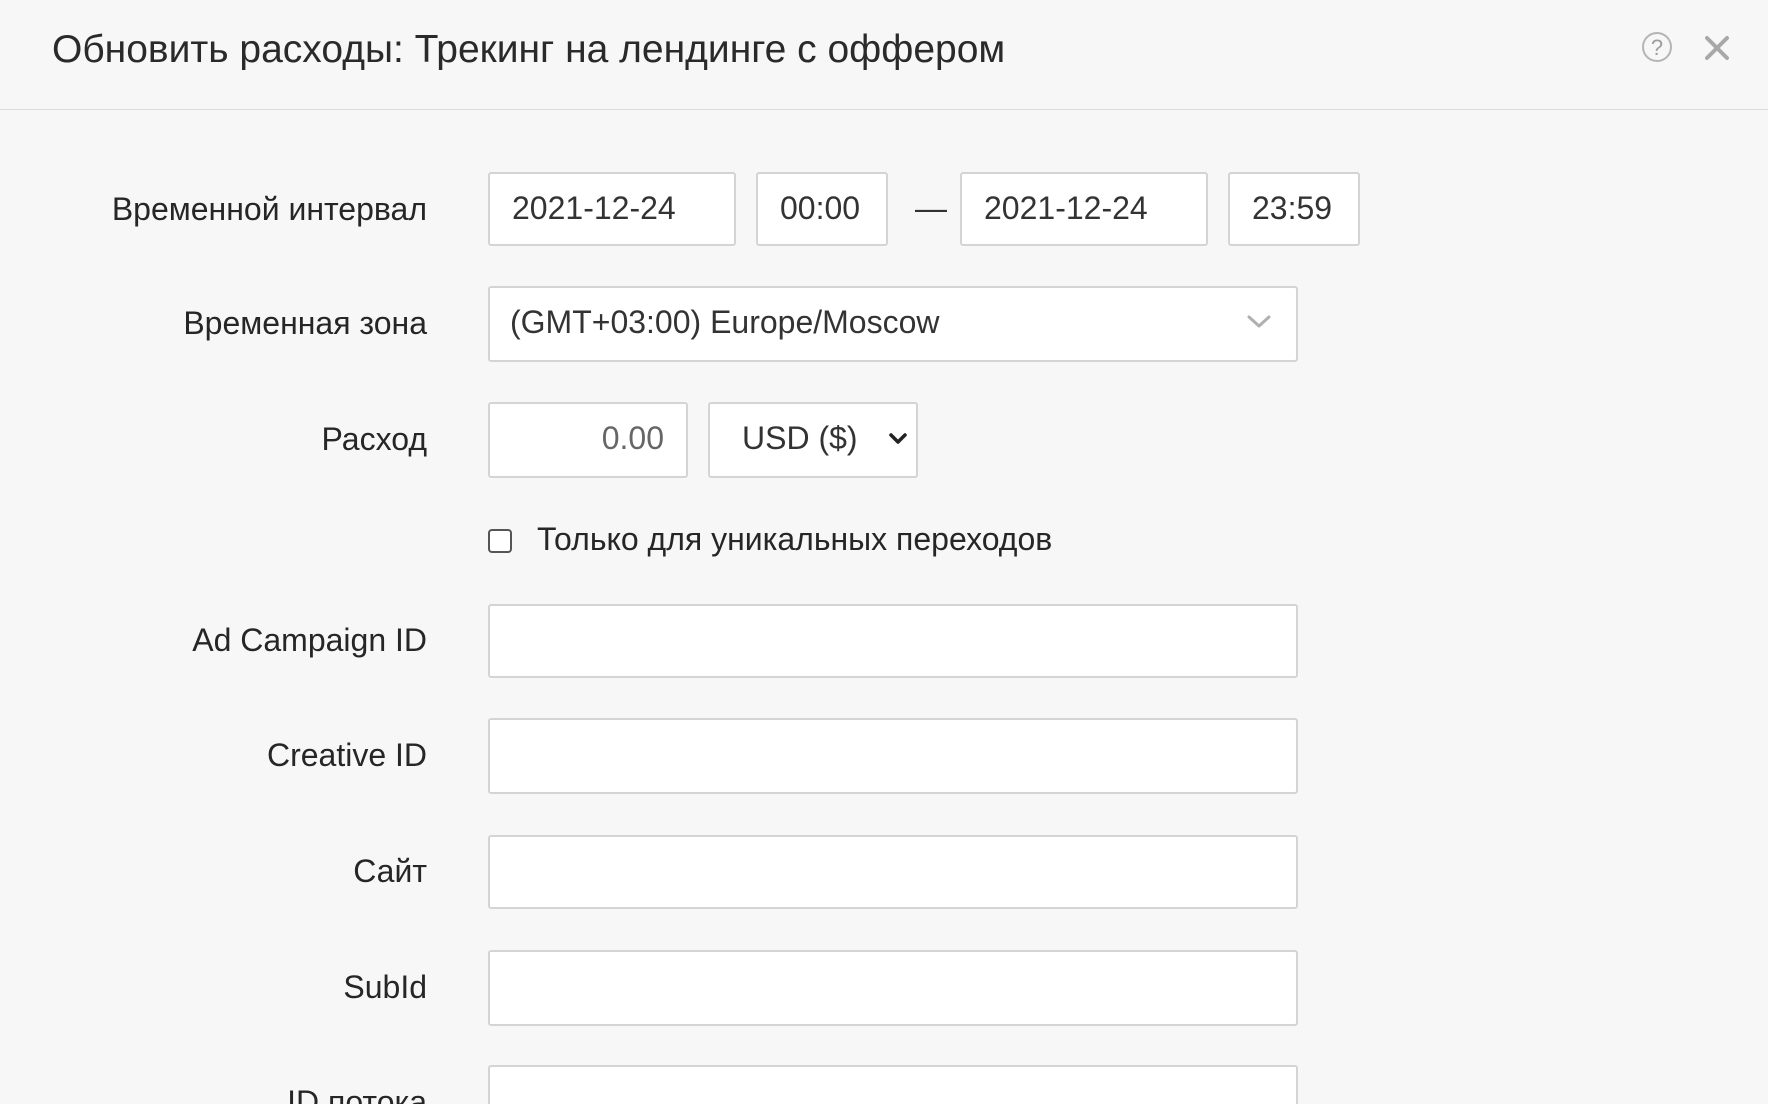 The image size is (1768, 1104). I want to click on creative-id-input, so click(893, 756).